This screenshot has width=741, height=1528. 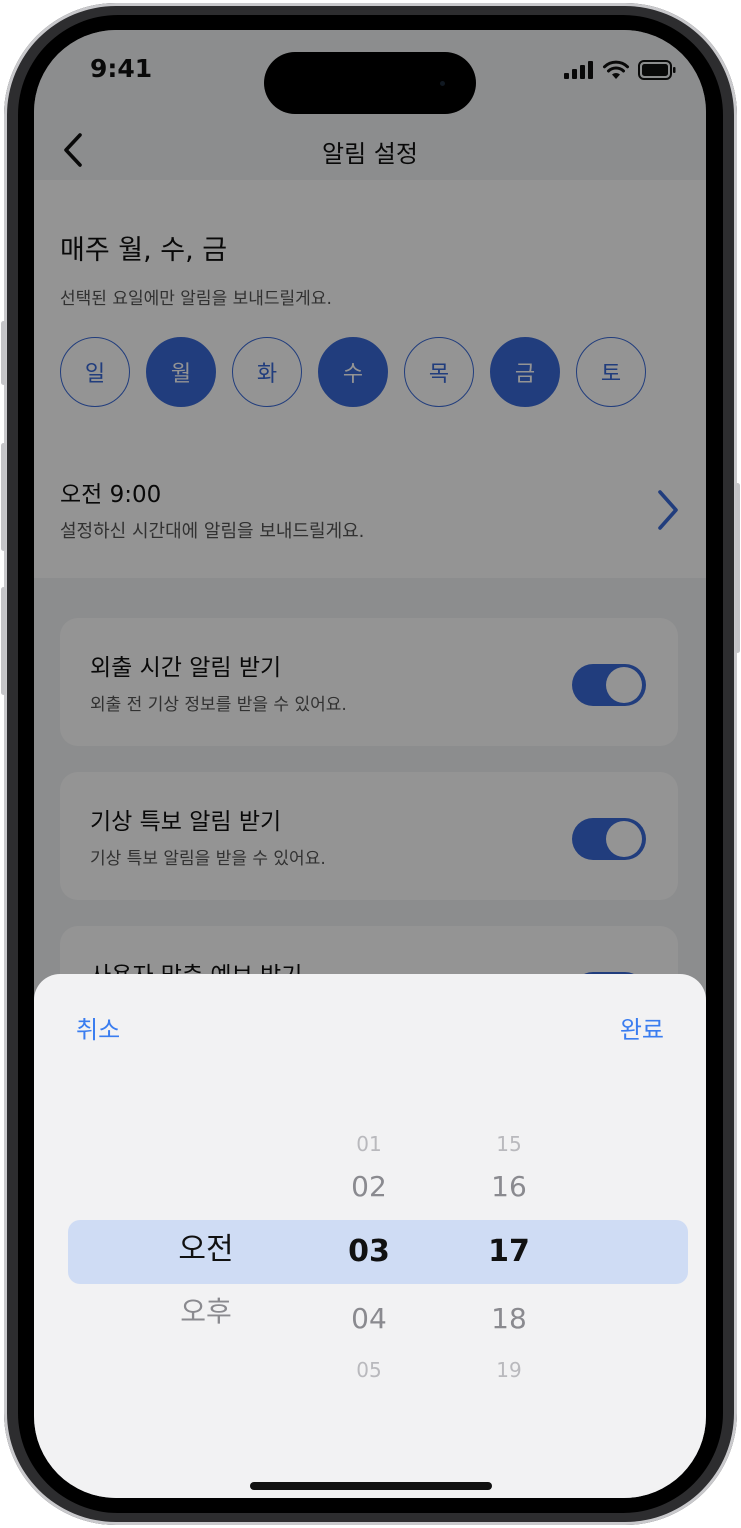 What do you see at coordinates (206, 1246) in the screenshot?
I see `ampm-option: 오전` at bounding box center [206, 1246].